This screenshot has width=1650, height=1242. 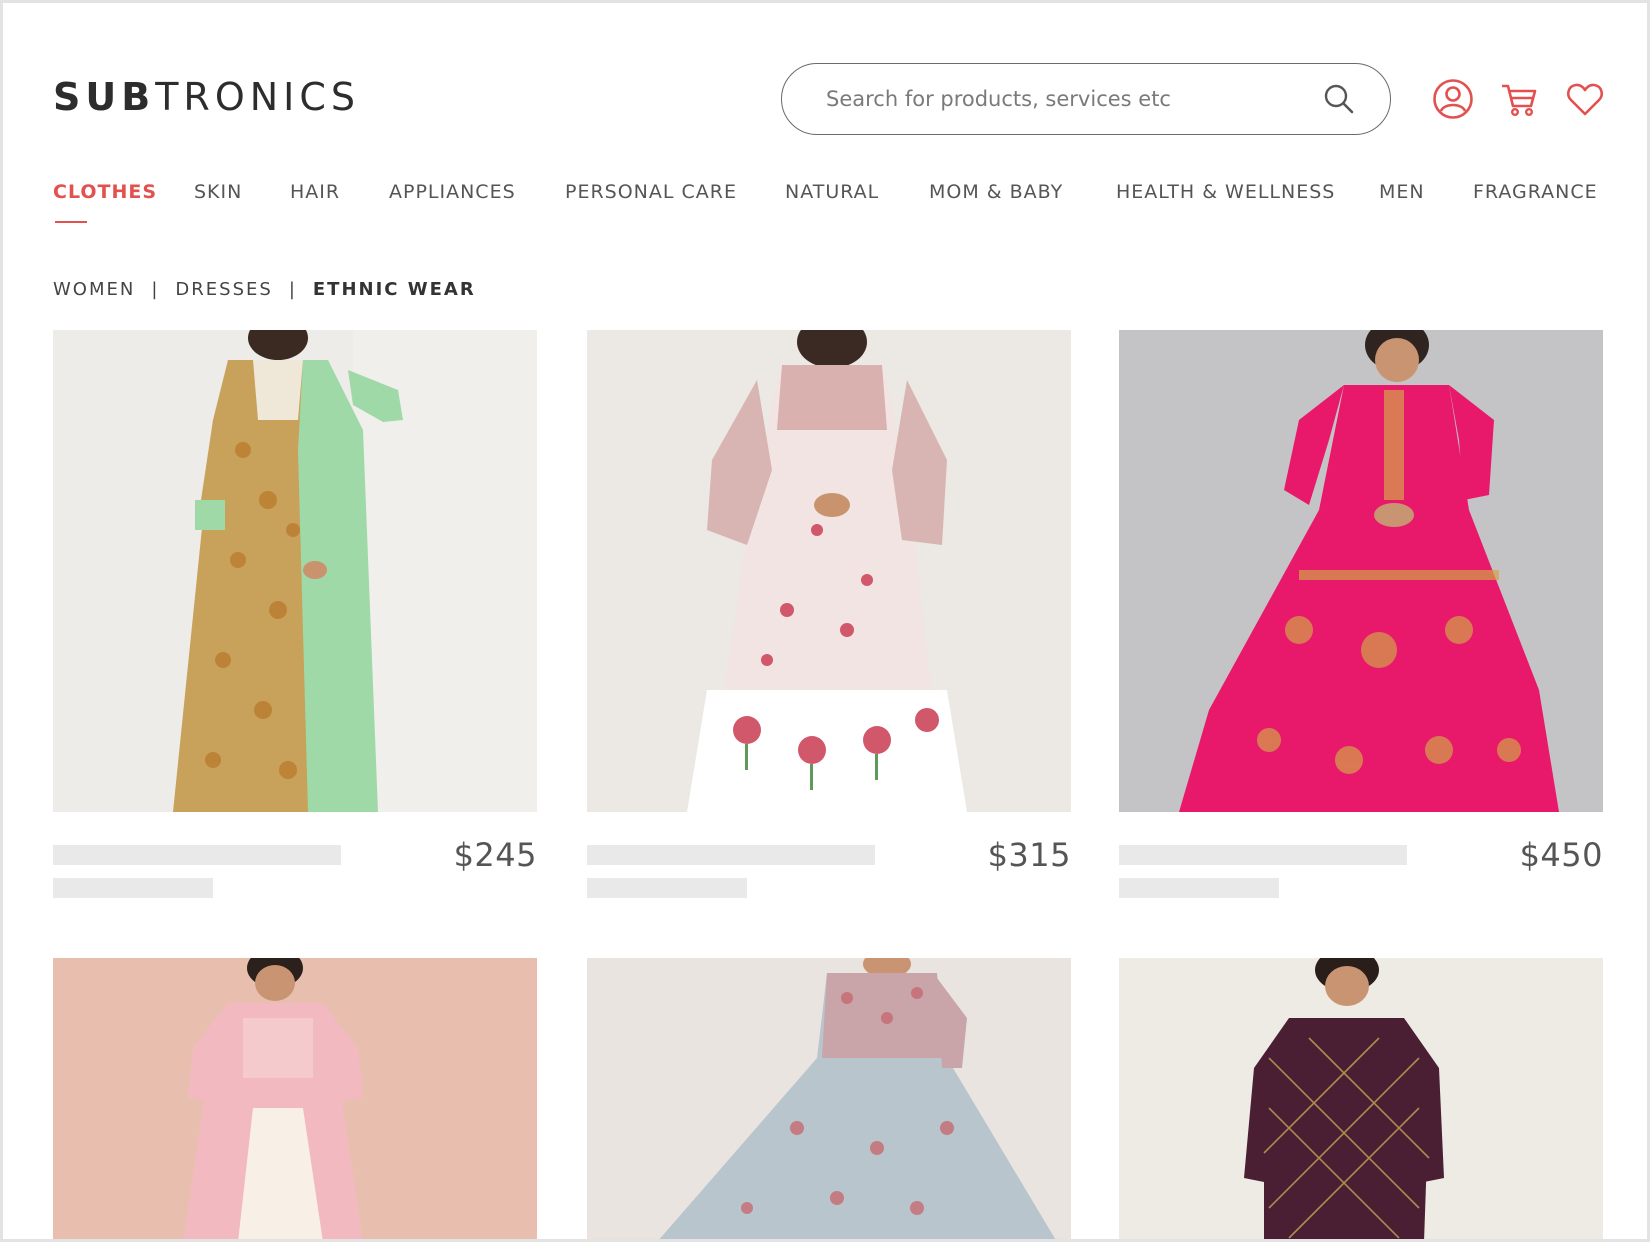 I want to click on breadcrumb: WOMEN | DRESSES | ETHNIC WEAR, so click(x=264, y=289).